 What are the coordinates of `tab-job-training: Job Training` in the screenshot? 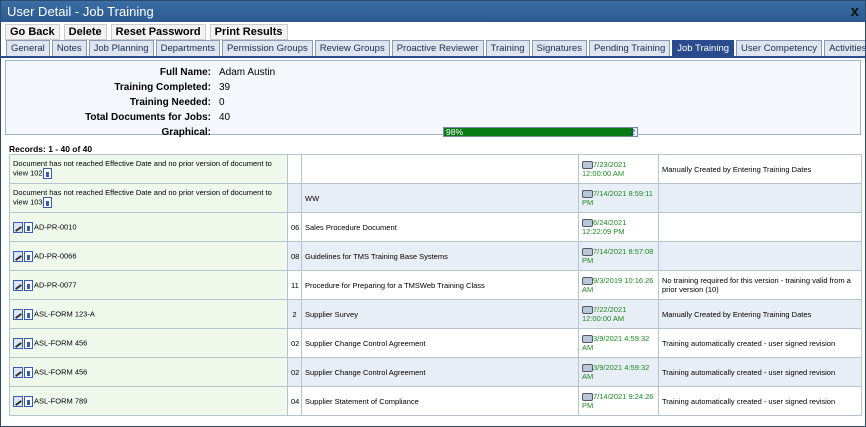 It's located at (703, 48).